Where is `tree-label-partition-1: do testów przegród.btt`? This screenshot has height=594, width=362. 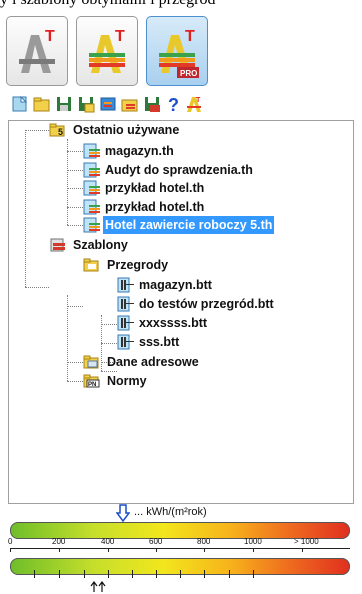
tree-label-partition-1: do testów przegród.btt is located at coordinates (206, 304).